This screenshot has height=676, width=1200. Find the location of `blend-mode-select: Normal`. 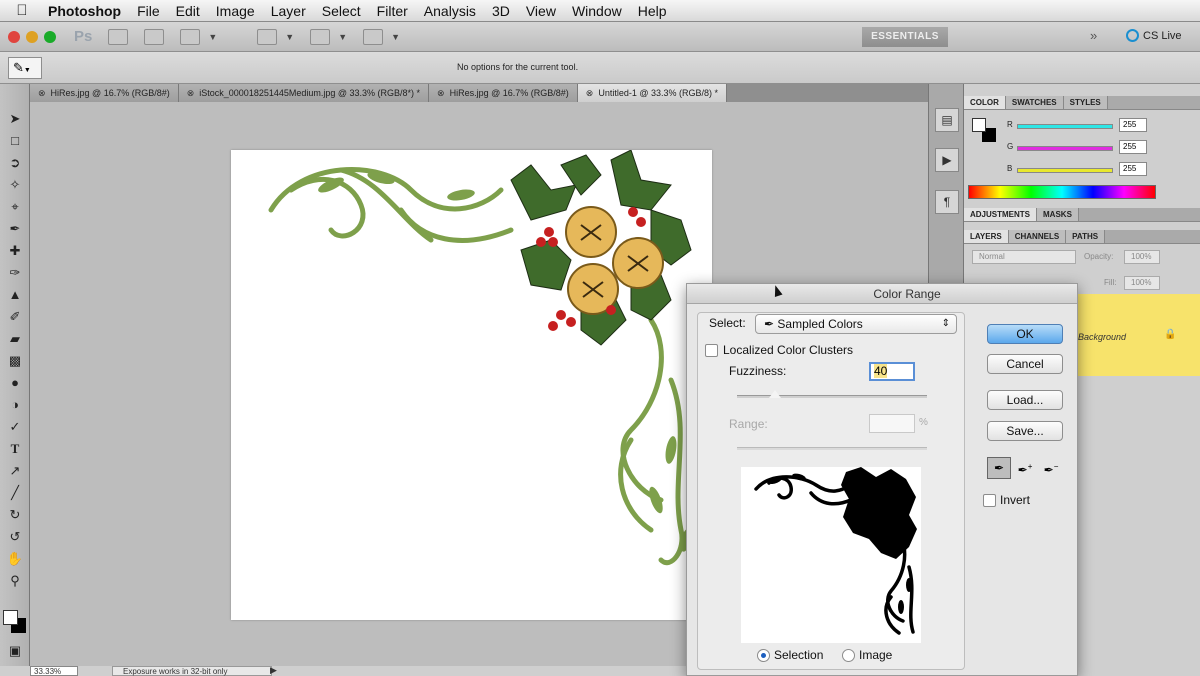

blend-mode-select: Normal is located at coordinates (1024, 257).